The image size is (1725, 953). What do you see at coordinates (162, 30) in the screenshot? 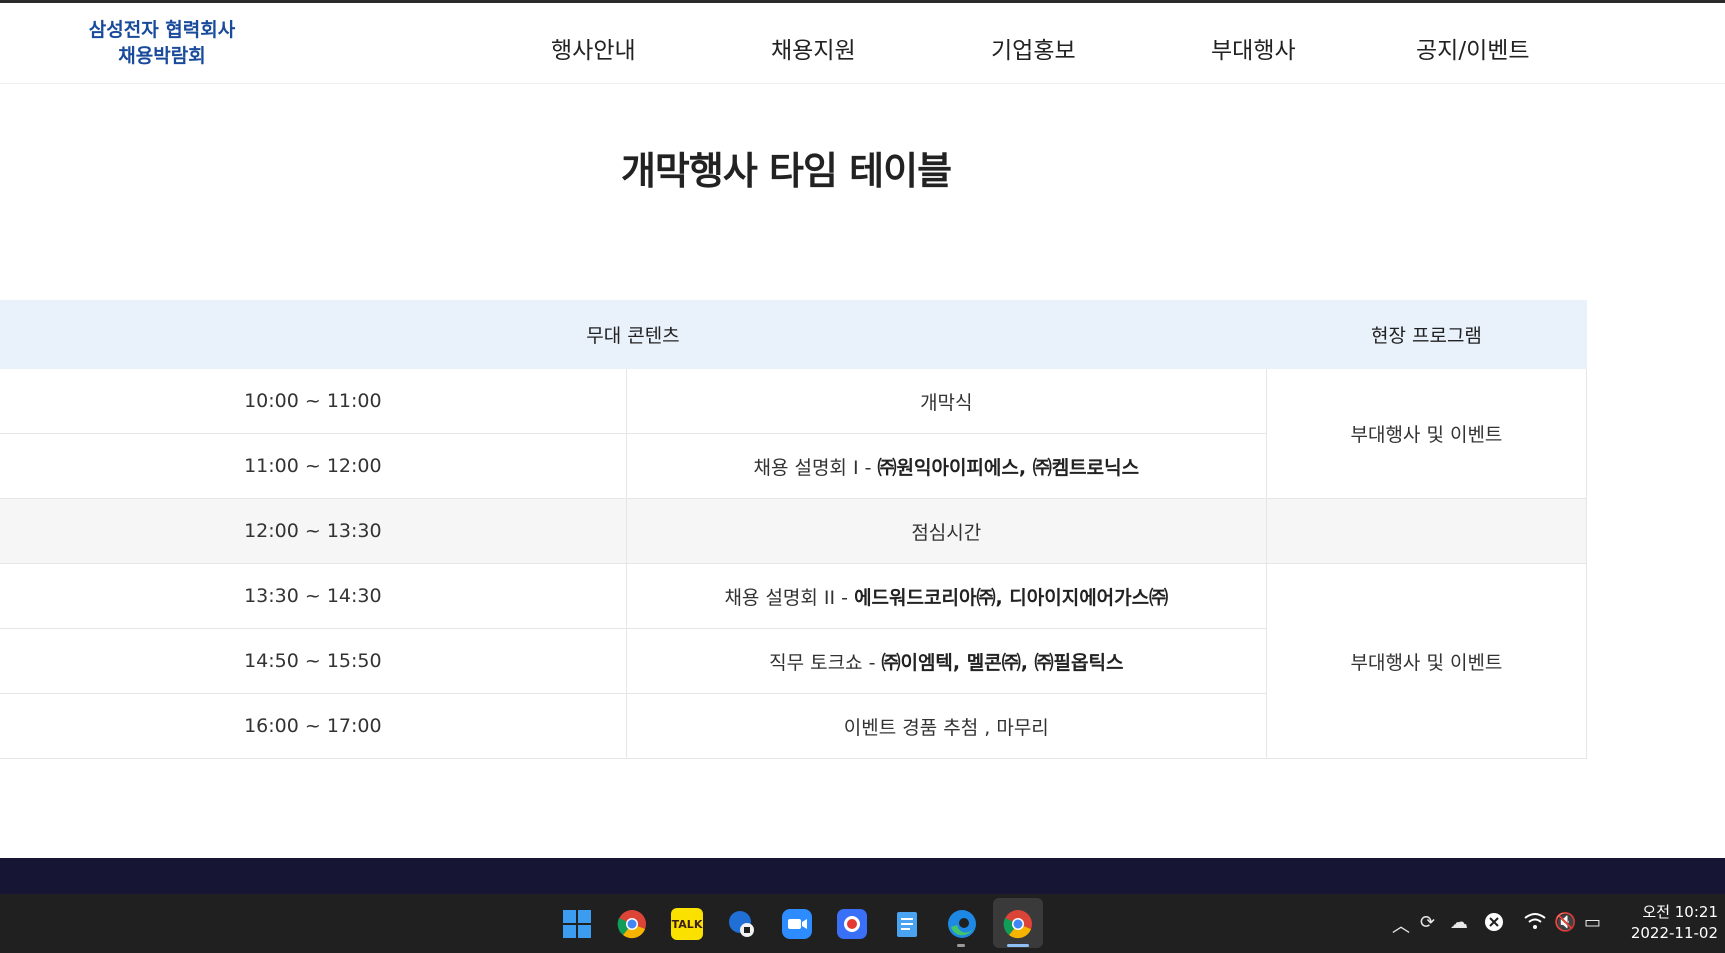
I see `logo-line-1: 삼성전자 협력회사` at bounding box center [162, 30].